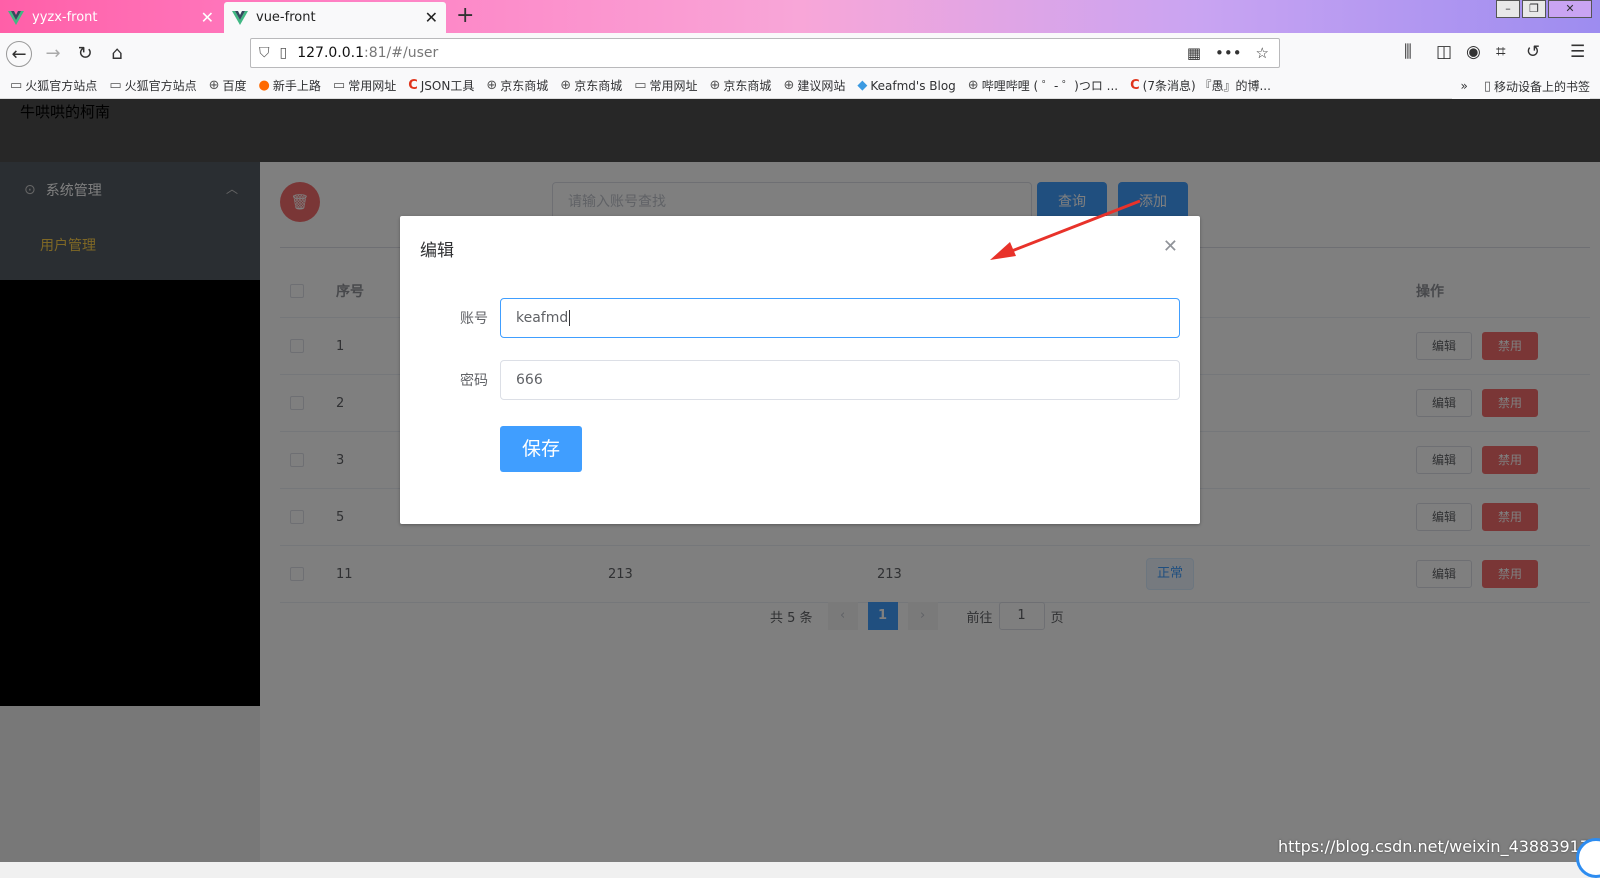 The height and width of the screenshot is (878, 1600). Describe the element at coordinates (65, 17) in the screenshot. I see `tab-title: yyzx-front` at that location.